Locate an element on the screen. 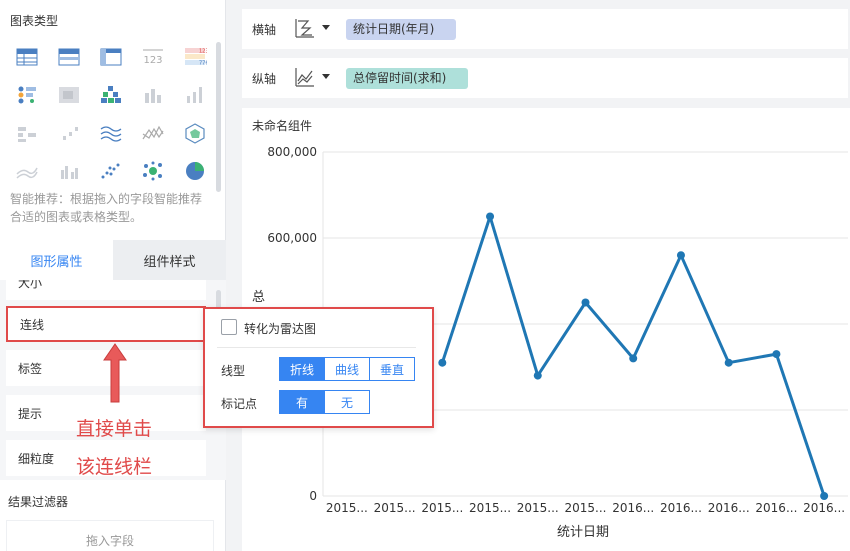  table-icon is located at coordinates (27, 57).